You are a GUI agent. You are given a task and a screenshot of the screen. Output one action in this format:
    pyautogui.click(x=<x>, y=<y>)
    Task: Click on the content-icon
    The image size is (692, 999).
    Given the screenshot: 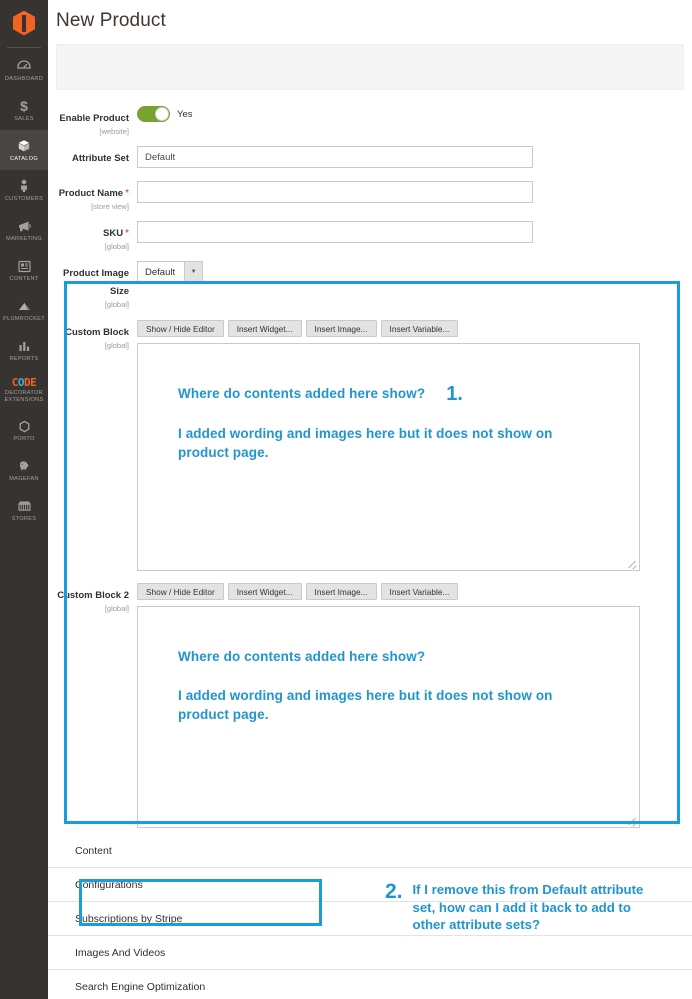 What is the action you would take?
    pyautogui.click(x=24, y=266)
    